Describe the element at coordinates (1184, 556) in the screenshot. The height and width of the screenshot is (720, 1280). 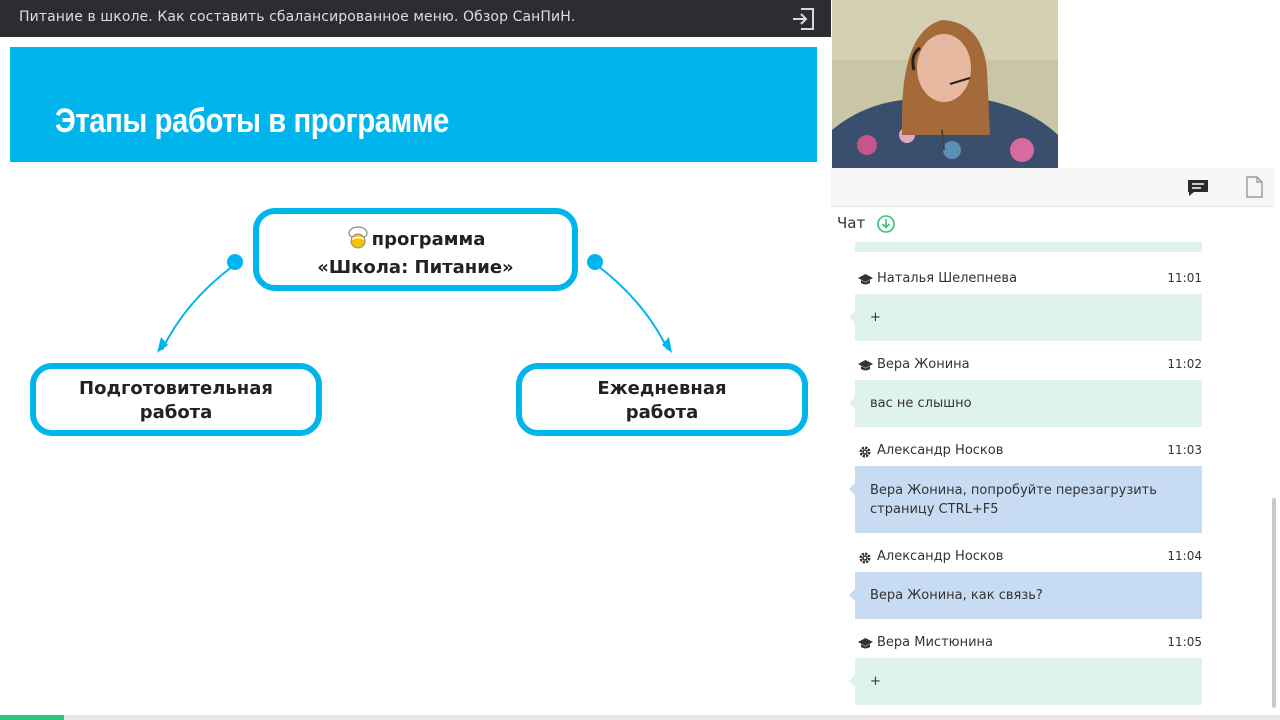
I see `message-time: 11:04` at that location.